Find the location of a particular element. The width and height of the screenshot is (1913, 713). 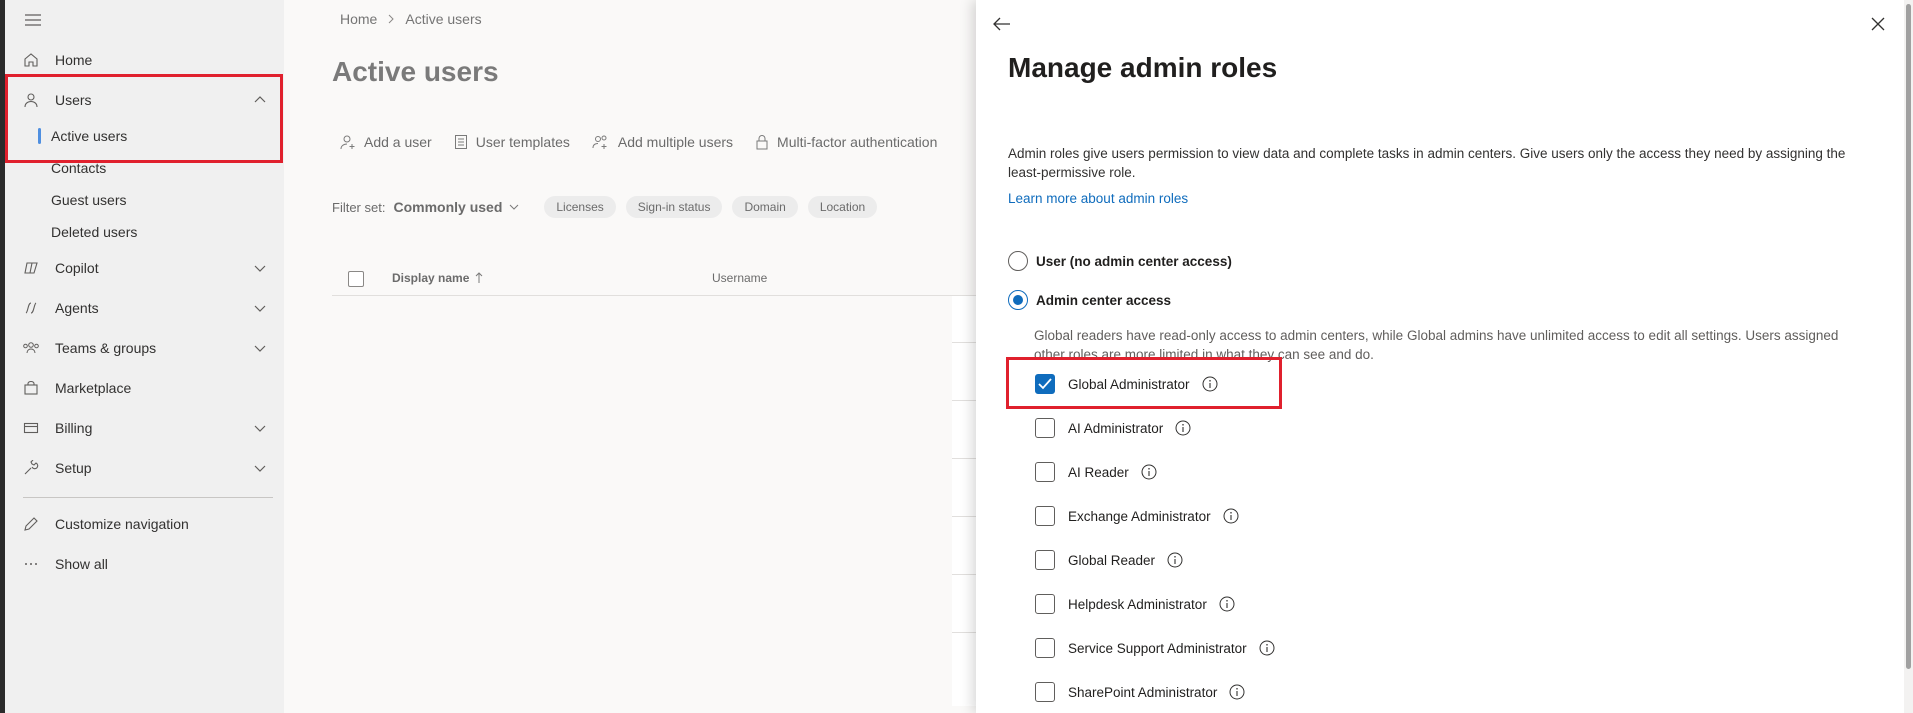

radio-label: User (no admin center access) is located at coordinates (1134, 261).